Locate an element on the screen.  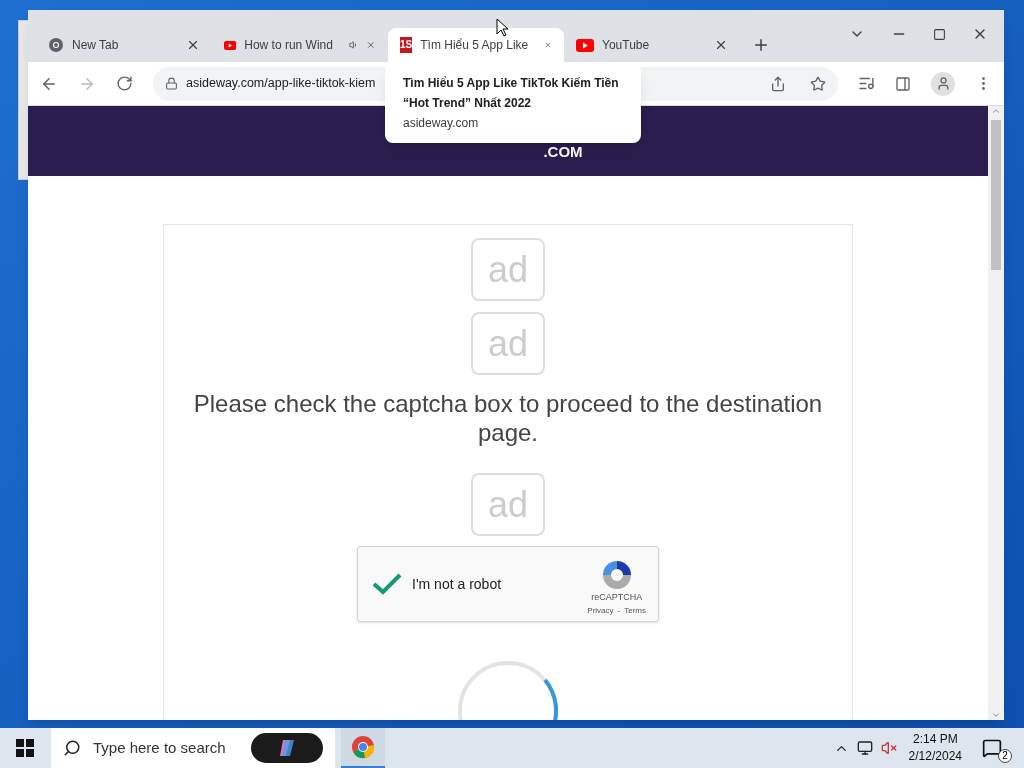
bookmark-icon is located at coordinates (818, 83).